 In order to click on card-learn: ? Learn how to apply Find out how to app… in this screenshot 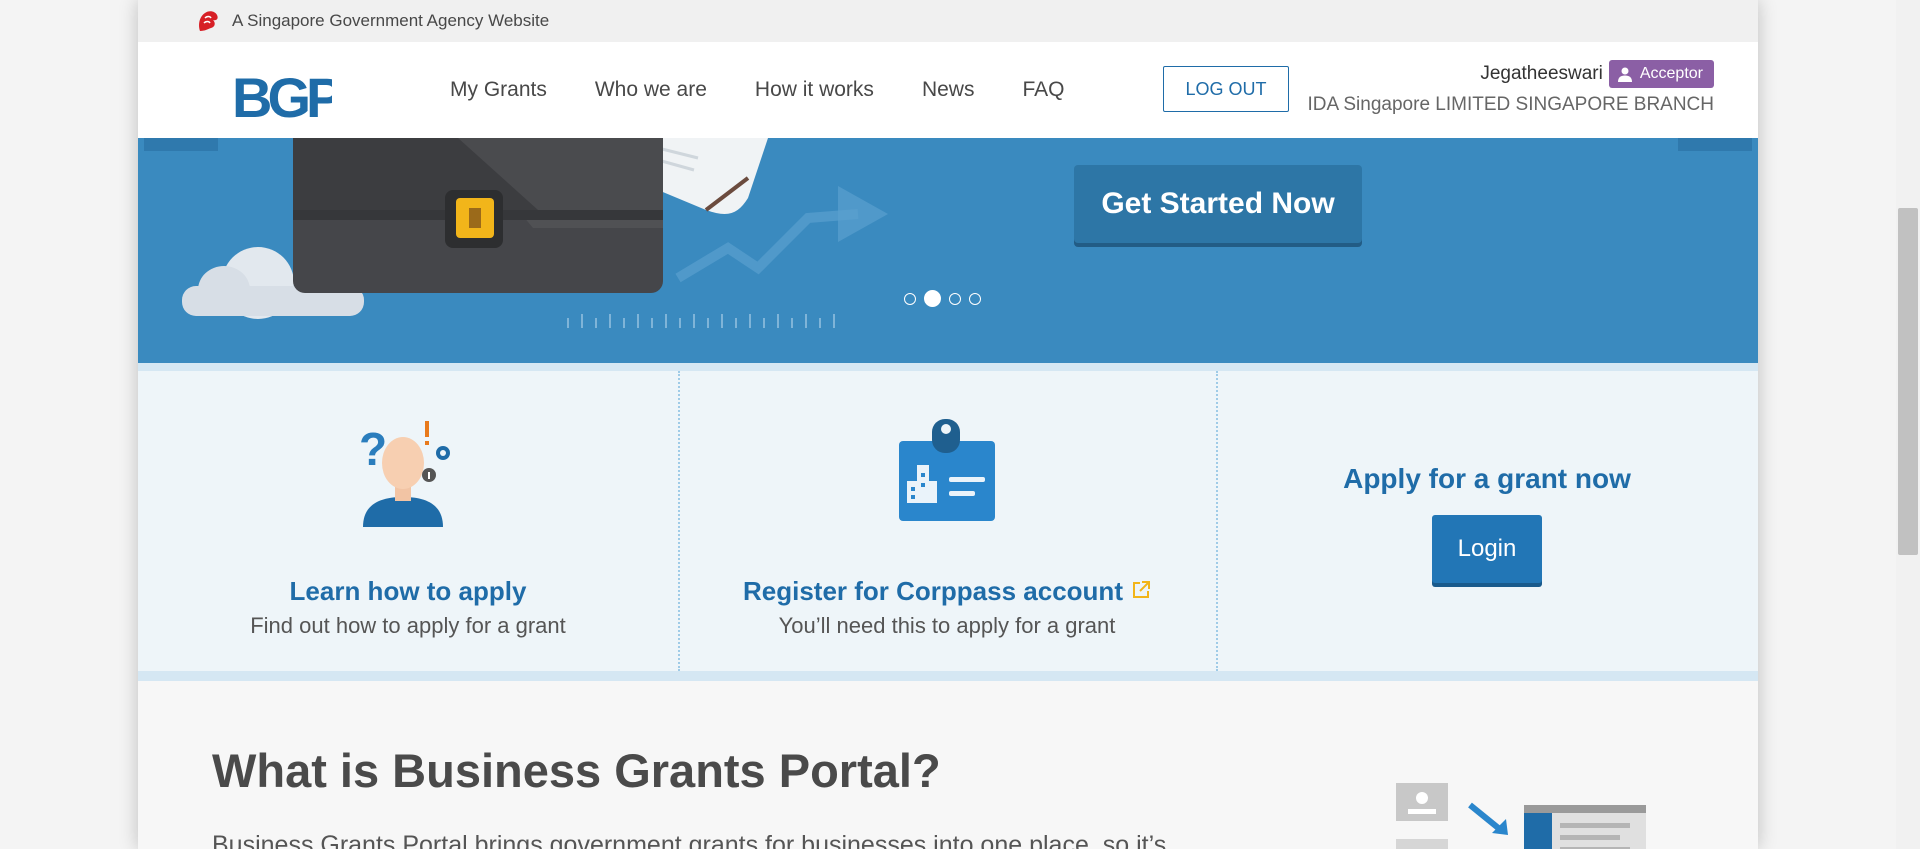, I will do `click(409, 521)`.